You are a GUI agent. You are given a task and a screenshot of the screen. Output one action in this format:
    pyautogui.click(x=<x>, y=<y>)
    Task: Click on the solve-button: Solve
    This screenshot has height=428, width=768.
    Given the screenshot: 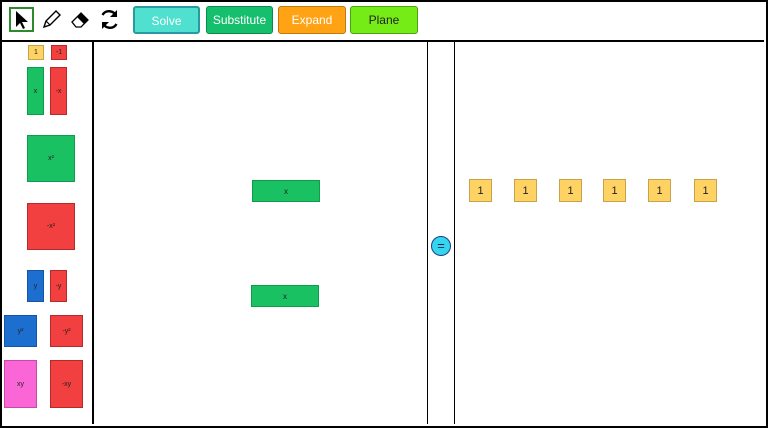 What is the action you would take?
    pyautogui.click(x=166, y=20)
    